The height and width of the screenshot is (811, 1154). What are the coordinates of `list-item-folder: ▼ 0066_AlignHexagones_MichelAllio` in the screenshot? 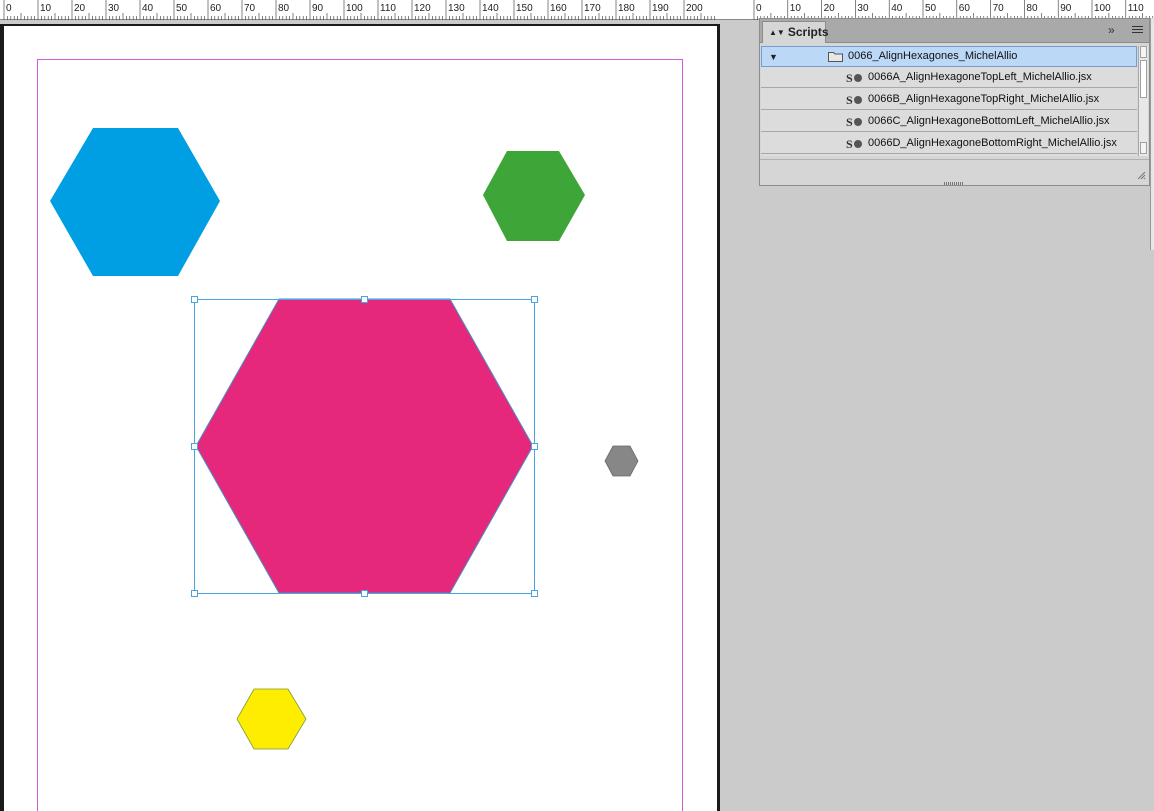 It's located at (949, 56).